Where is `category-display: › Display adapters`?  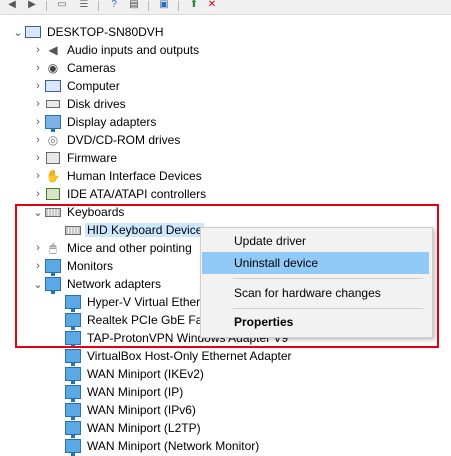
category-display: › Display adapters is located at coordinates (95, 122).